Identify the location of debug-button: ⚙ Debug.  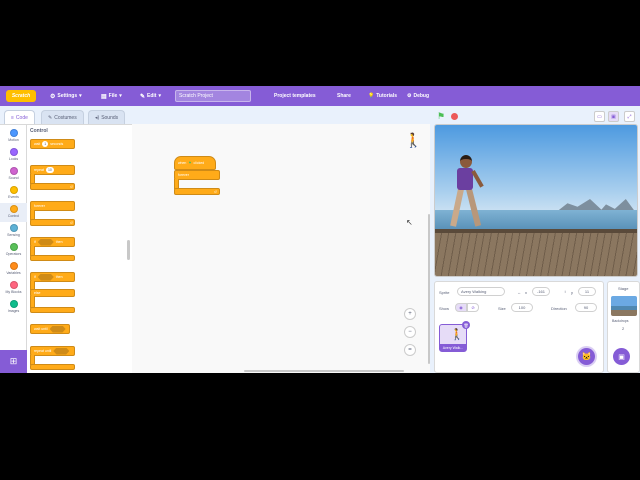
(418, 96).